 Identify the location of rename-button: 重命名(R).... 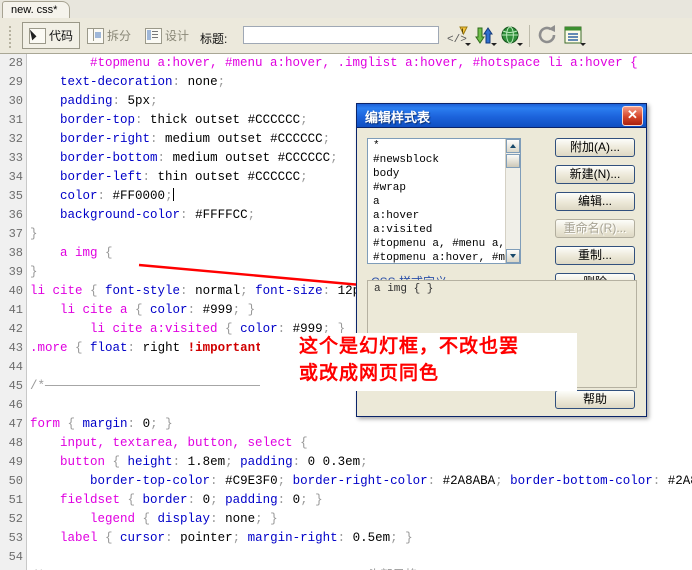
(595, 228).